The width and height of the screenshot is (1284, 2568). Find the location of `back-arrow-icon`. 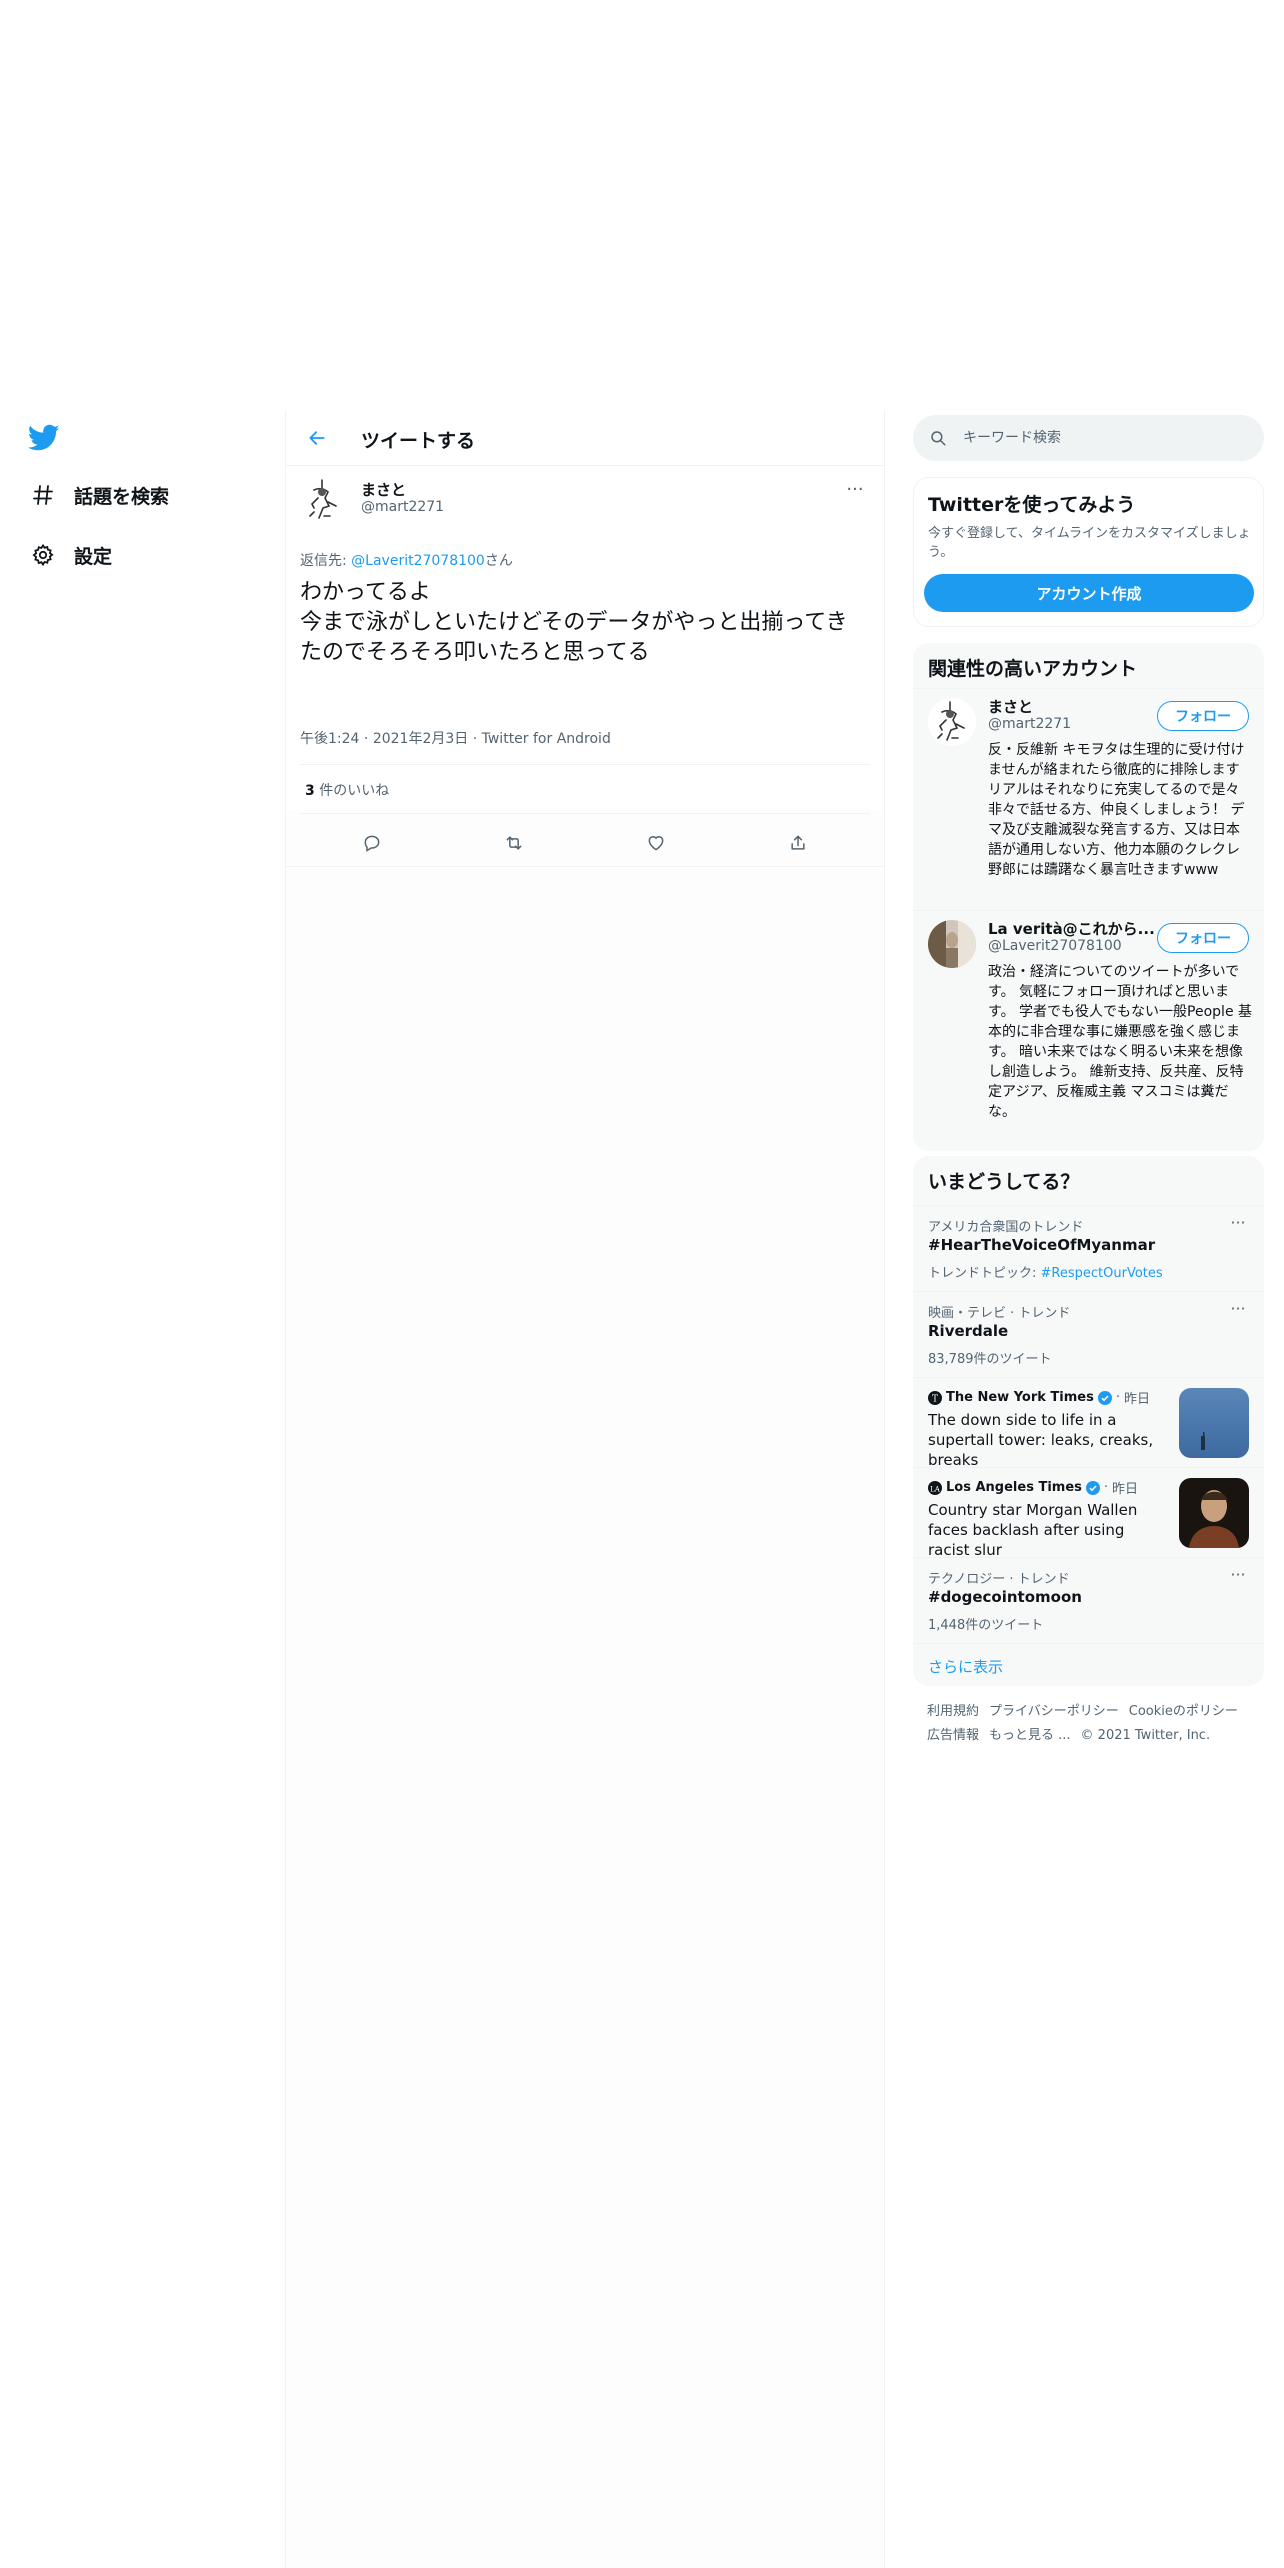

back-arrow-icon is located at coordinates (317, 438).